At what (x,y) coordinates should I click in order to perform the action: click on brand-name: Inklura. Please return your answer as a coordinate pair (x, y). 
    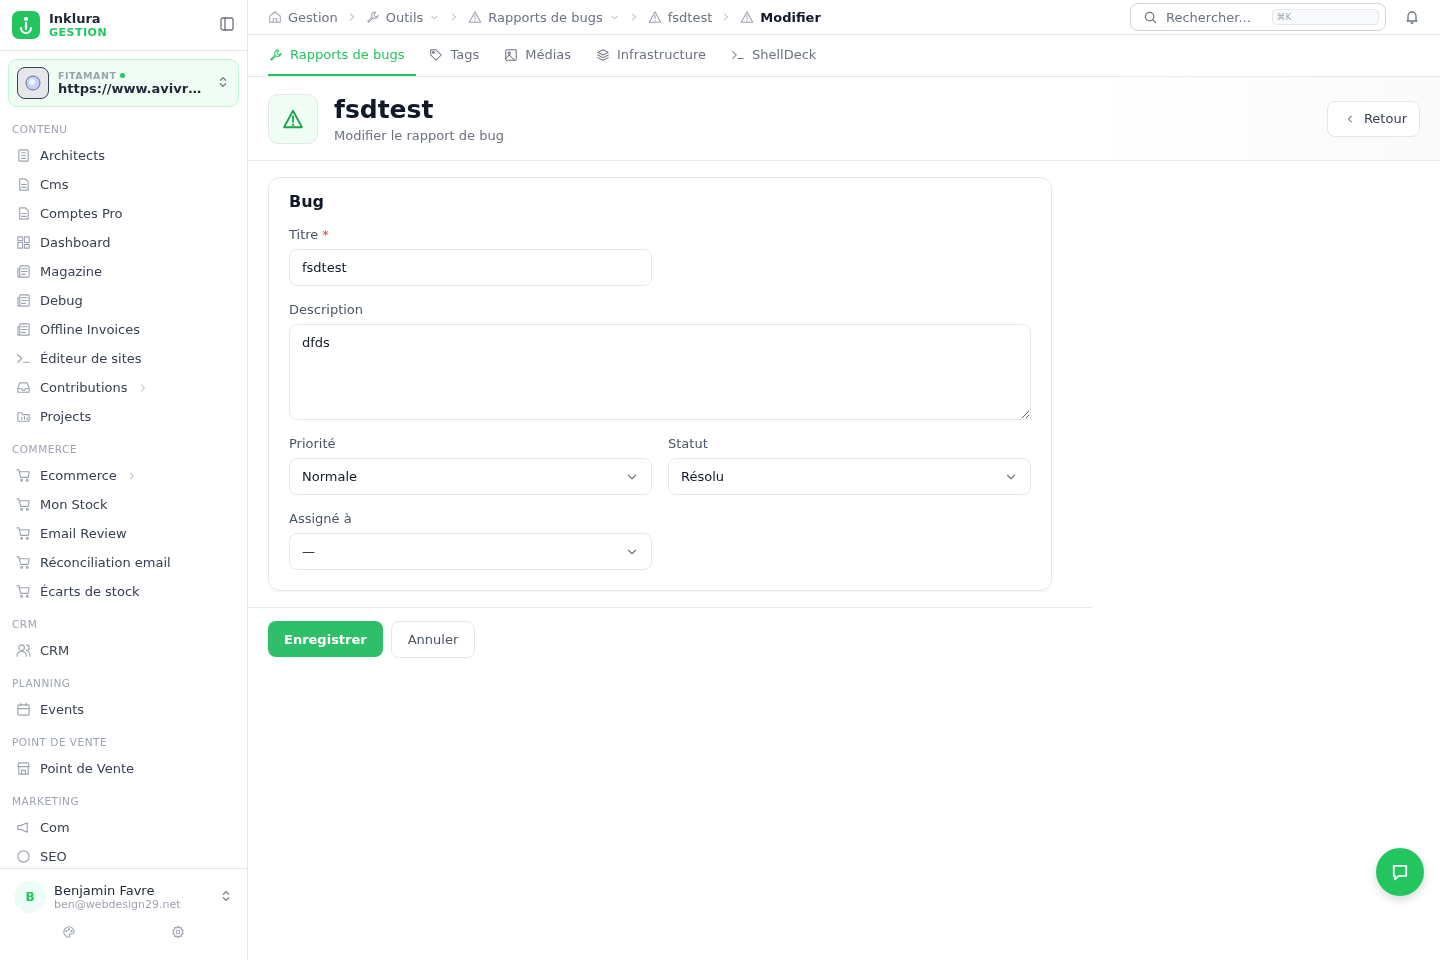
    Looking at the image, I should click on (75, 18).